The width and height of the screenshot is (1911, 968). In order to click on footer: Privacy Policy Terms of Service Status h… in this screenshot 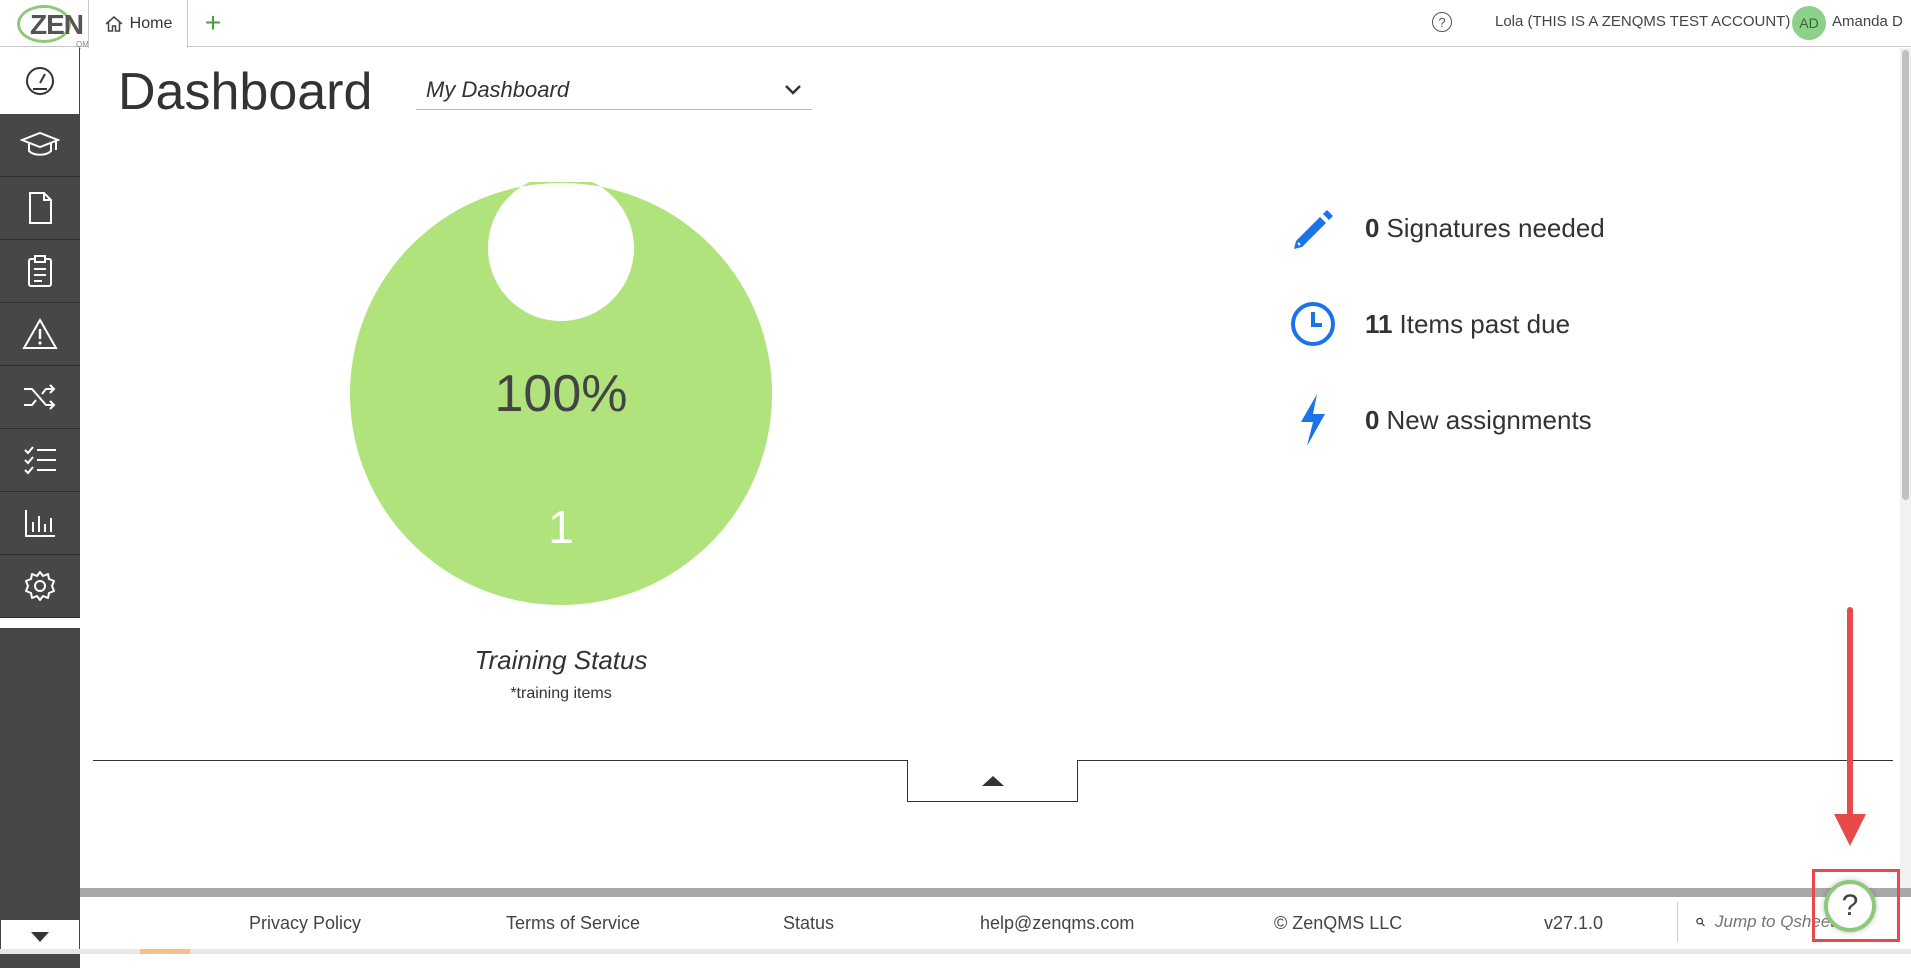, I will do `click(995, 925)`.